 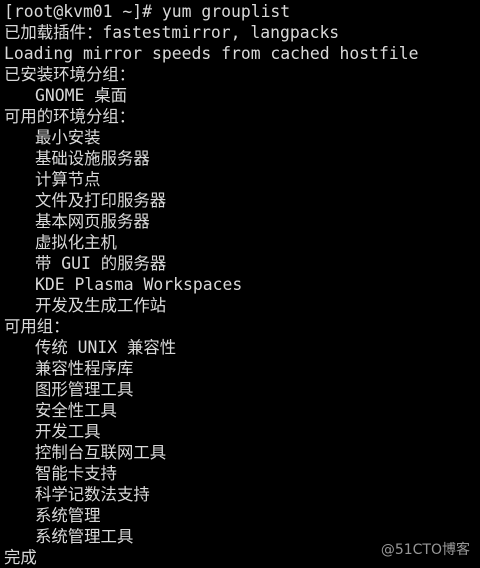 I want to click on available-groups-header: 可用组：, so click(x=37, y=326).